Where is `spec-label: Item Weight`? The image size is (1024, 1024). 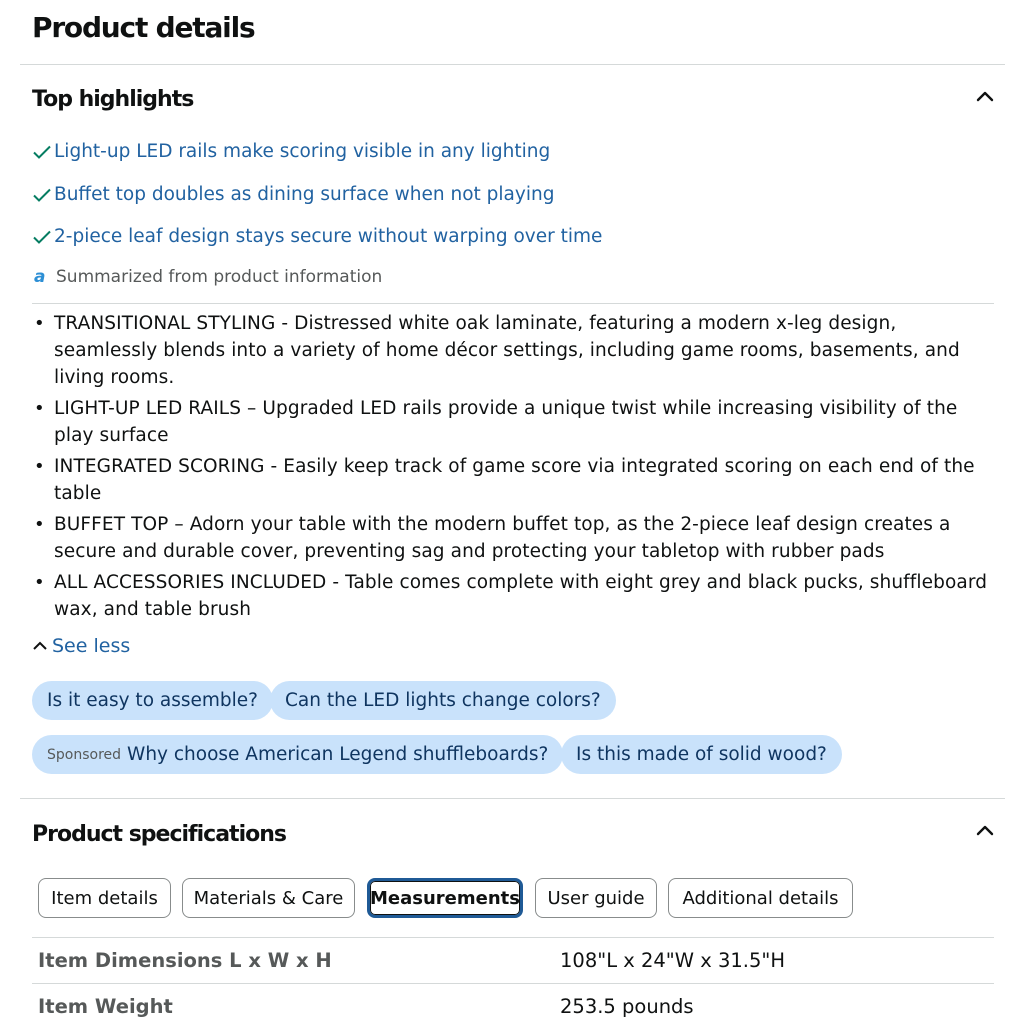 spec-label: Item Weight is located at coordinates (105, 1006).